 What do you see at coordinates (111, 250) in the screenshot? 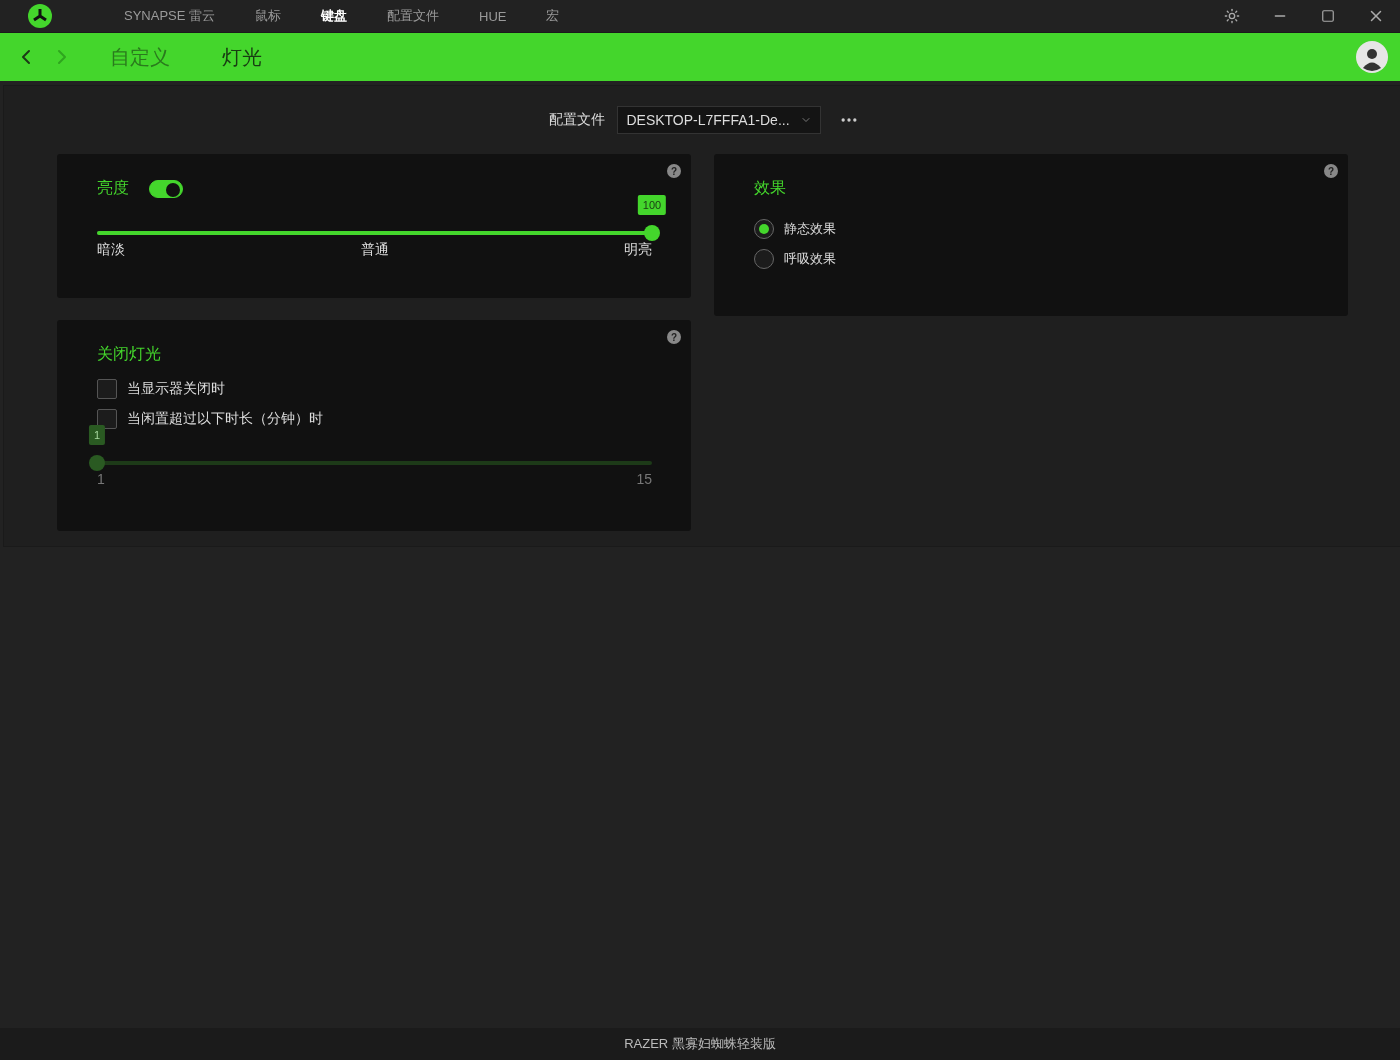
I see `scale-label: 暗淡` at bounding box center [111, 250].